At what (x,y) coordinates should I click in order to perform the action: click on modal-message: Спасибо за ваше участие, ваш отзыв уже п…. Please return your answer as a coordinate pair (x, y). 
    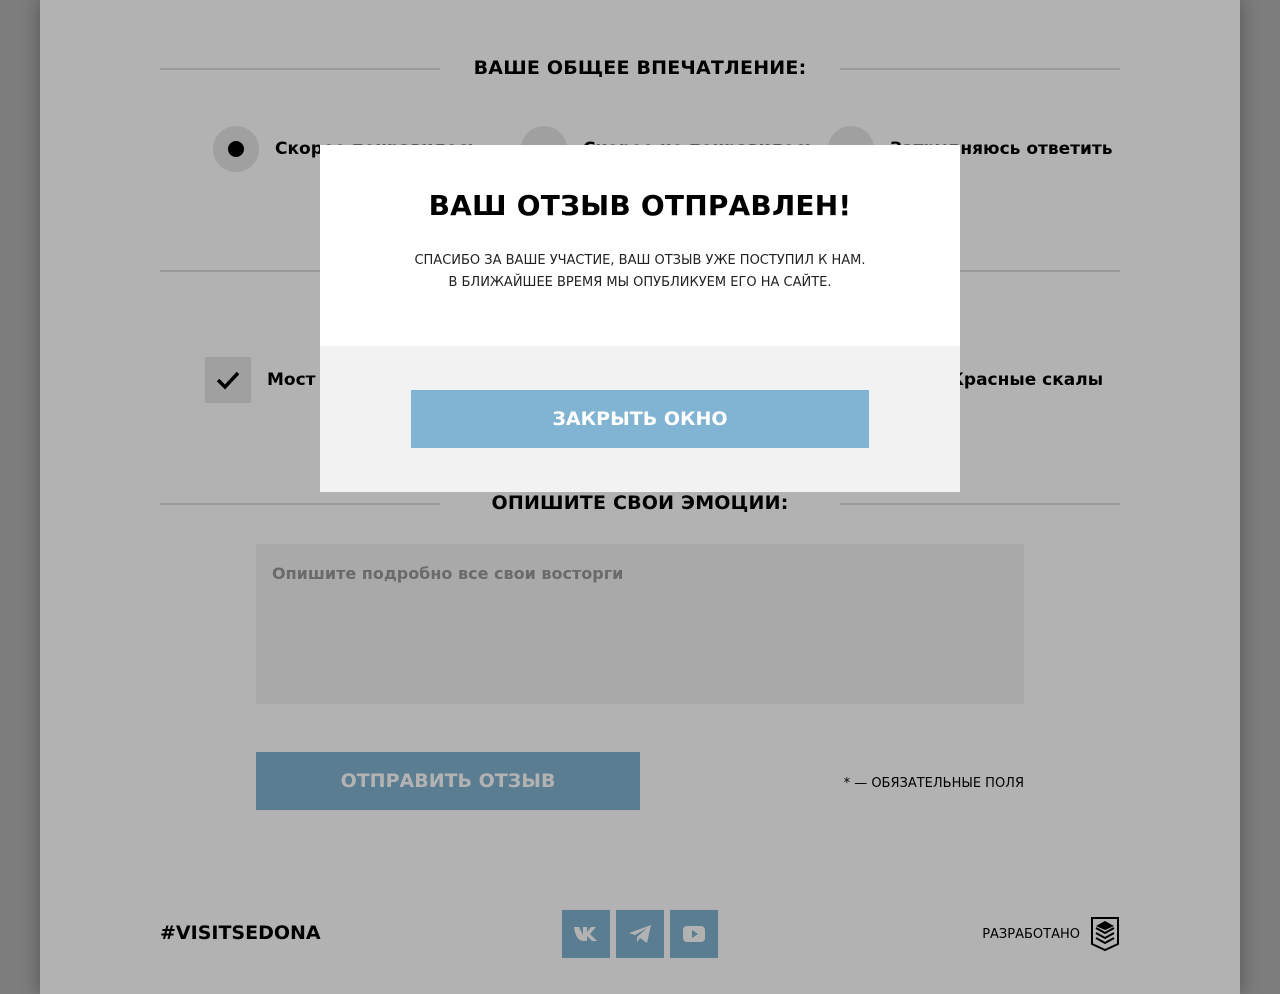
    Looking at the image, I should click on (640, 272).